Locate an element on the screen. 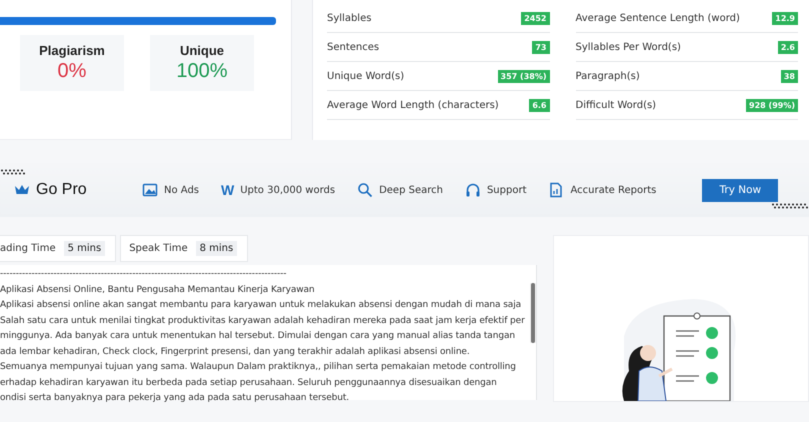  stat-label: Paragraph(s) is located at coordinates (608, 76).